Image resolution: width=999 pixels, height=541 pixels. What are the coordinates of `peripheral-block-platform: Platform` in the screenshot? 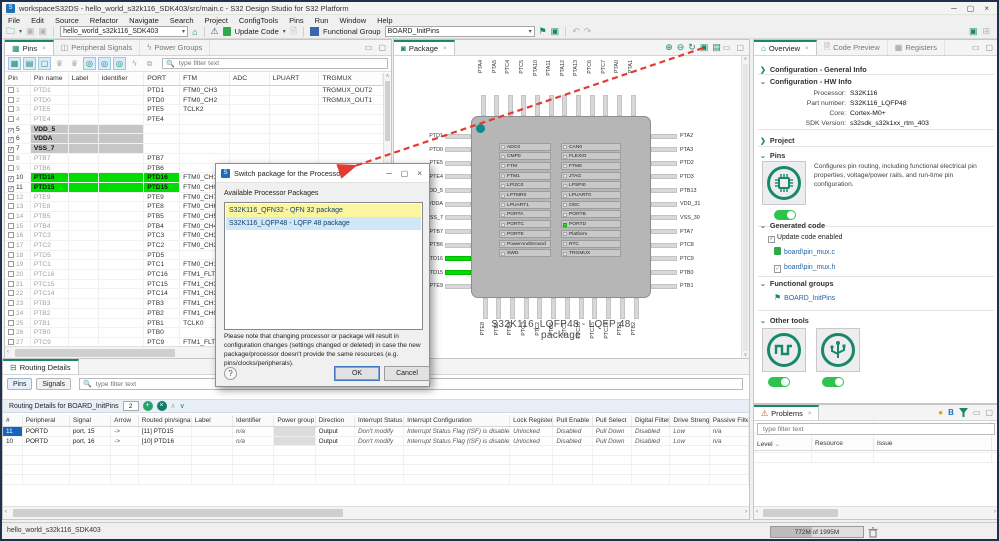 It's located at (591, 233).